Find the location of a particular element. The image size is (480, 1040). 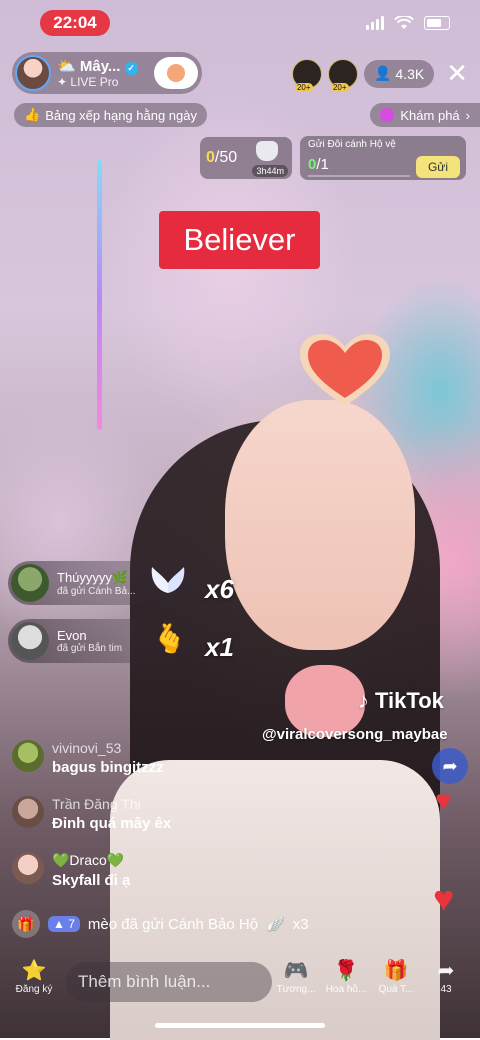

commenter-name: Trần Đăng Thi is located at coordinates (96, 804).